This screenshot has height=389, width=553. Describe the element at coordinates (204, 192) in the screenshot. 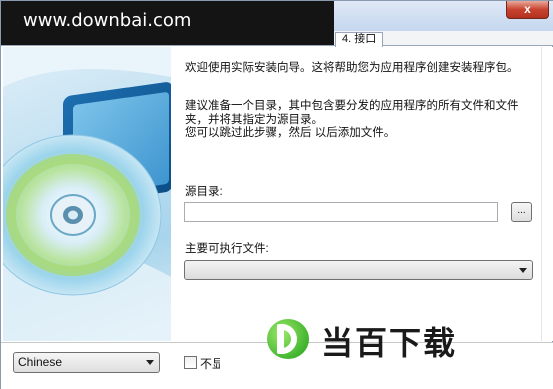

I see `source-dir-label: 源目录:` at that location.